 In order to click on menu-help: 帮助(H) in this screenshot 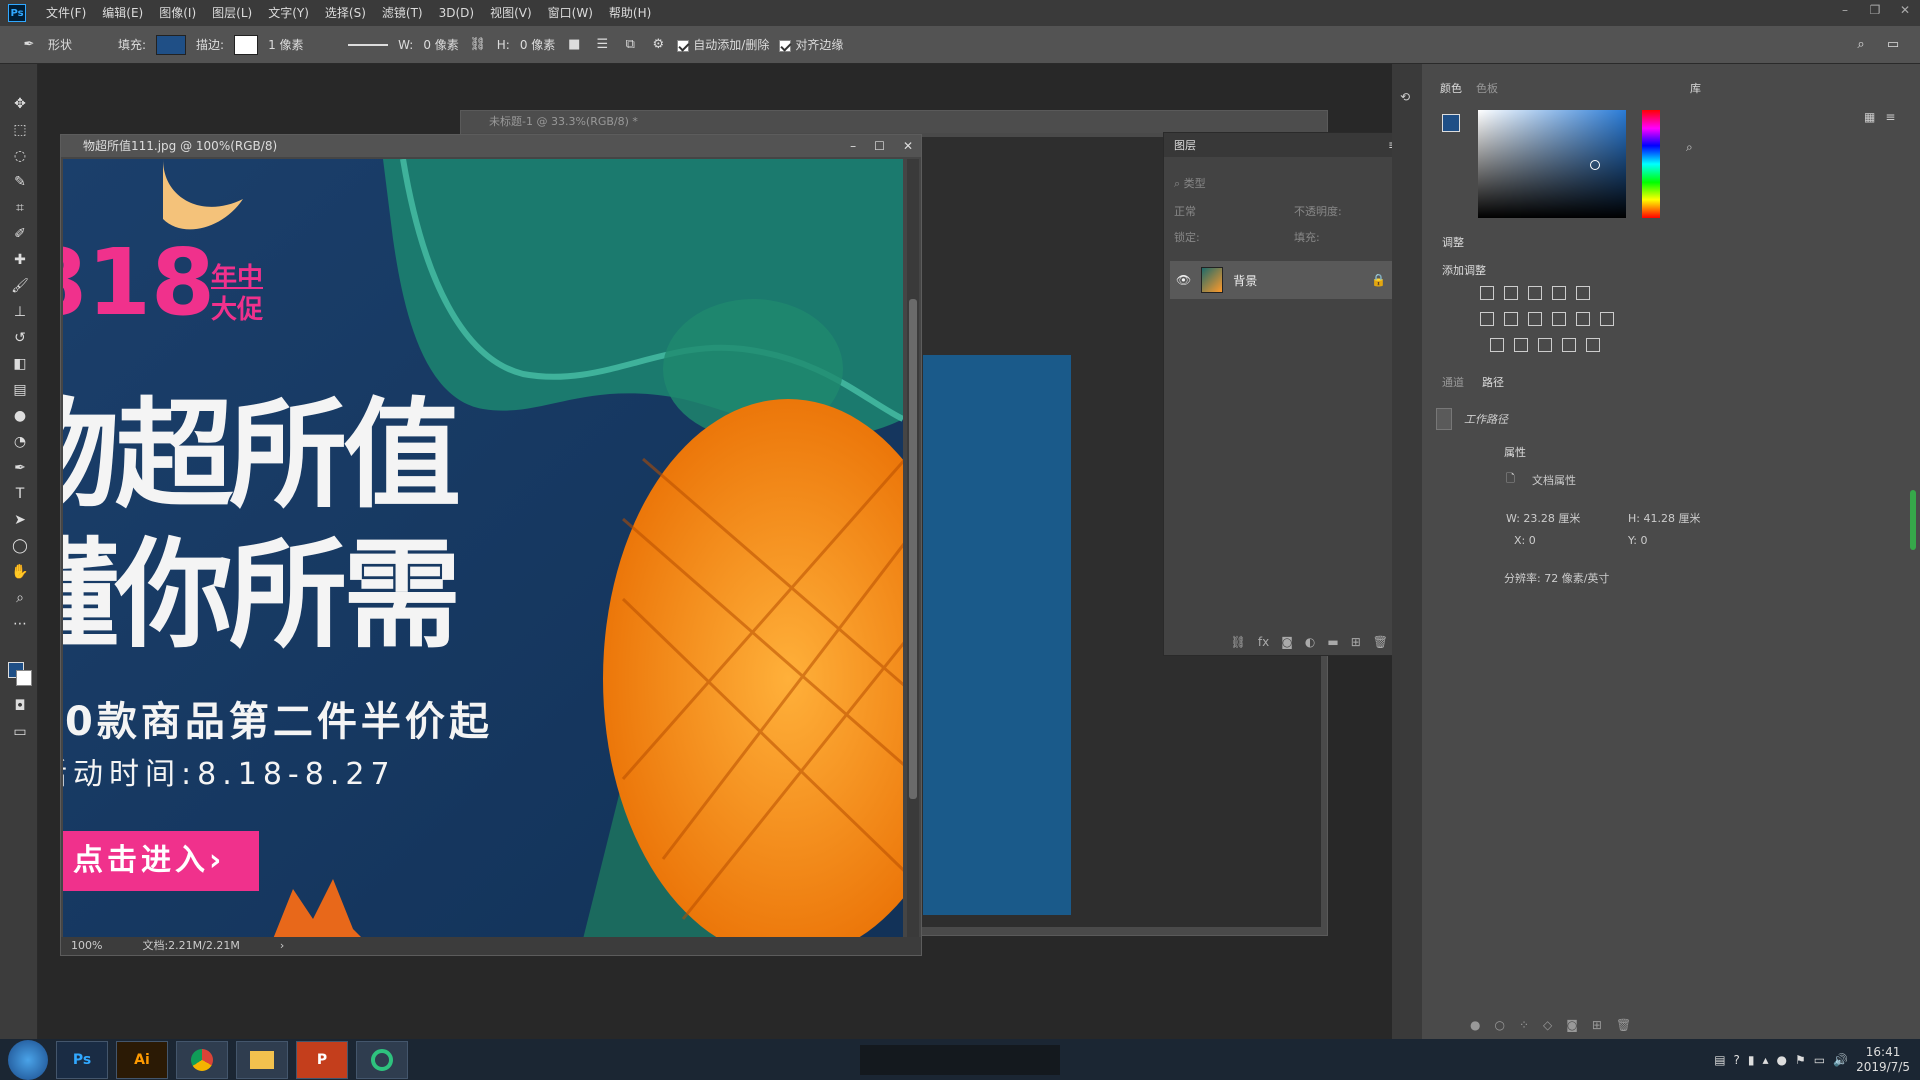, I will do `click(630, 13)`.